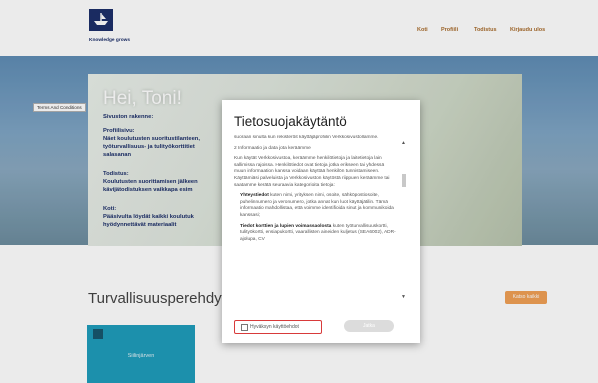 Image resolution: width=598 pixels, height=383 pixels. I want to click on scroll-down-arrow-icon: ▼, so click(403, 297).